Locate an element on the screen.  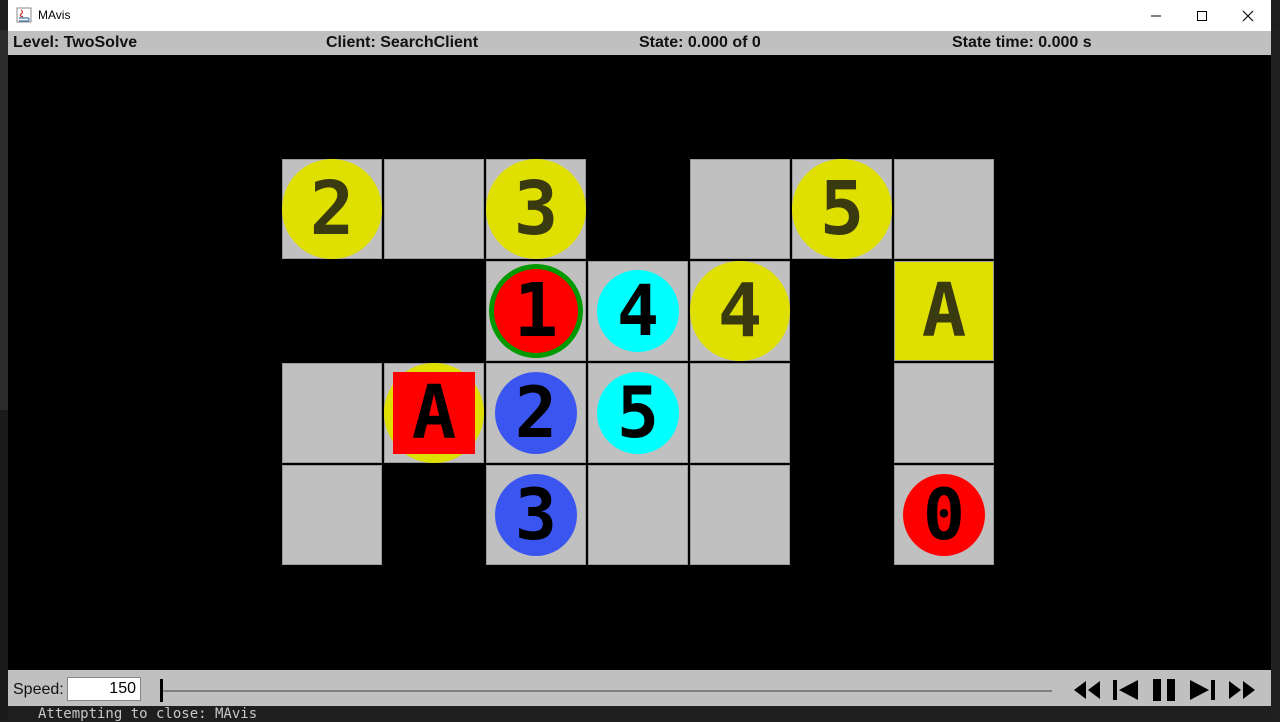
box-goal-cell: A is located at coordinates (944, 311).